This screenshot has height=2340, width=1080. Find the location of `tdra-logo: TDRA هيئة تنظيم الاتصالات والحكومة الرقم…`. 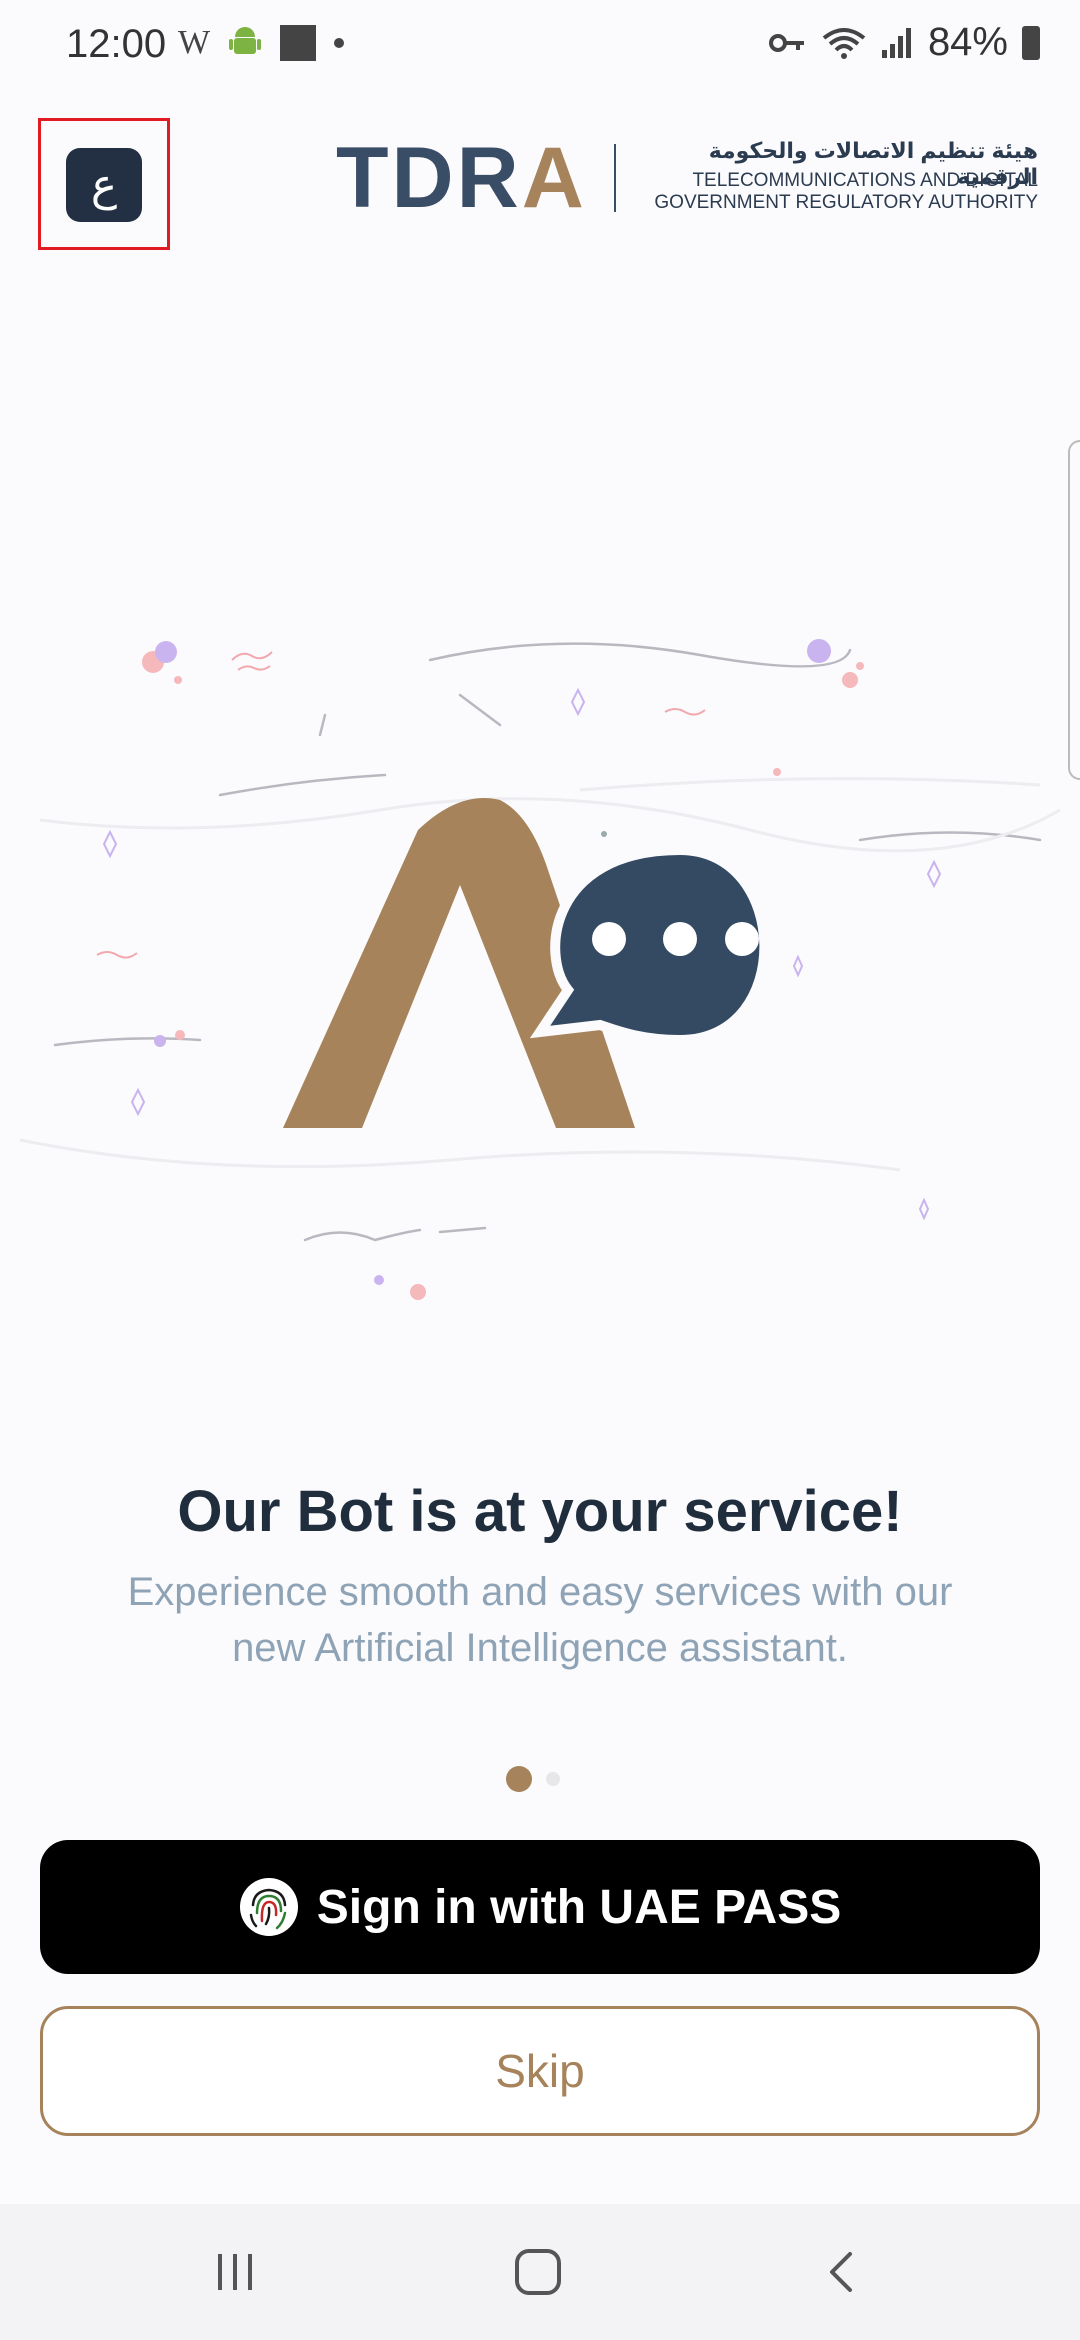

tdra-logo: TDRA هيئة تنظيم الاتصالات والحكومة الرقم… is located at coordinates (691, 178).